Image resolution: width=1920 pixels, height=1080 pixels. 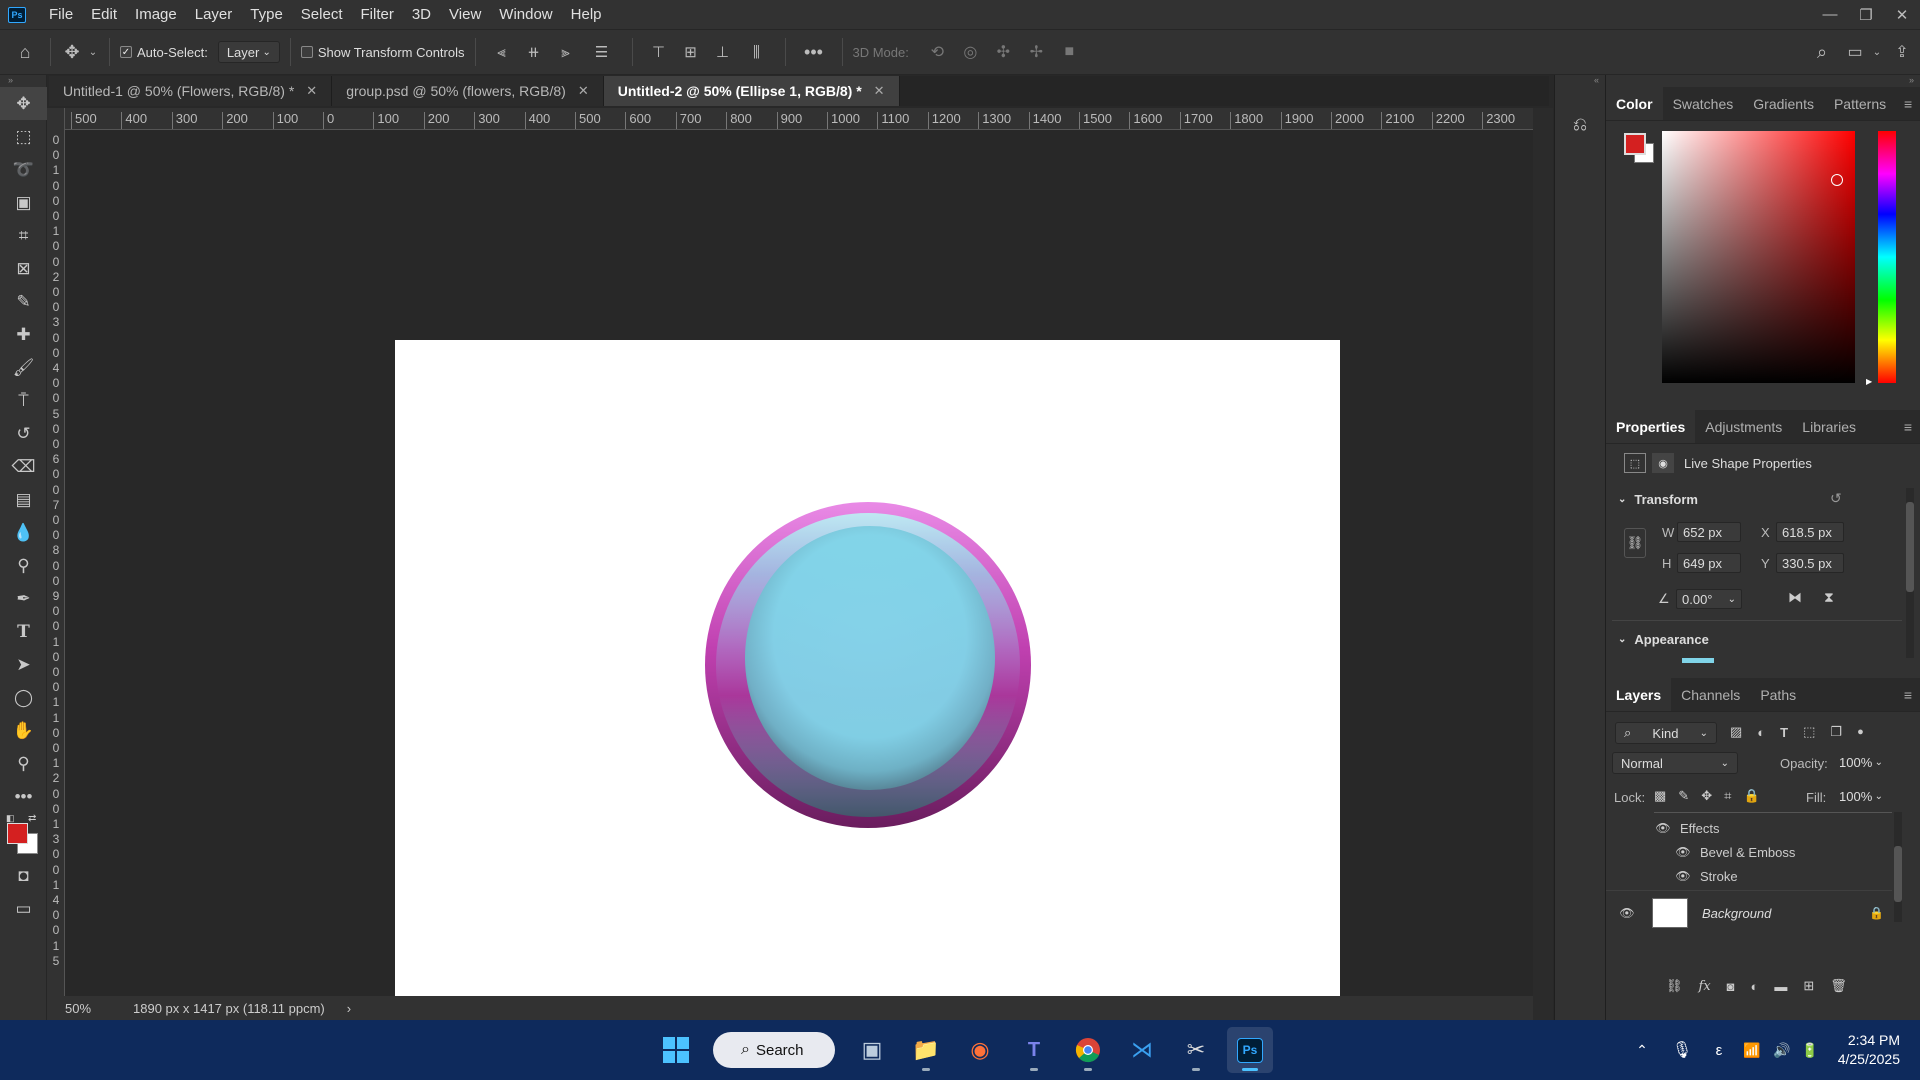 I want to click on add-mask-icon: ◙, so click(x=1731, y=986).